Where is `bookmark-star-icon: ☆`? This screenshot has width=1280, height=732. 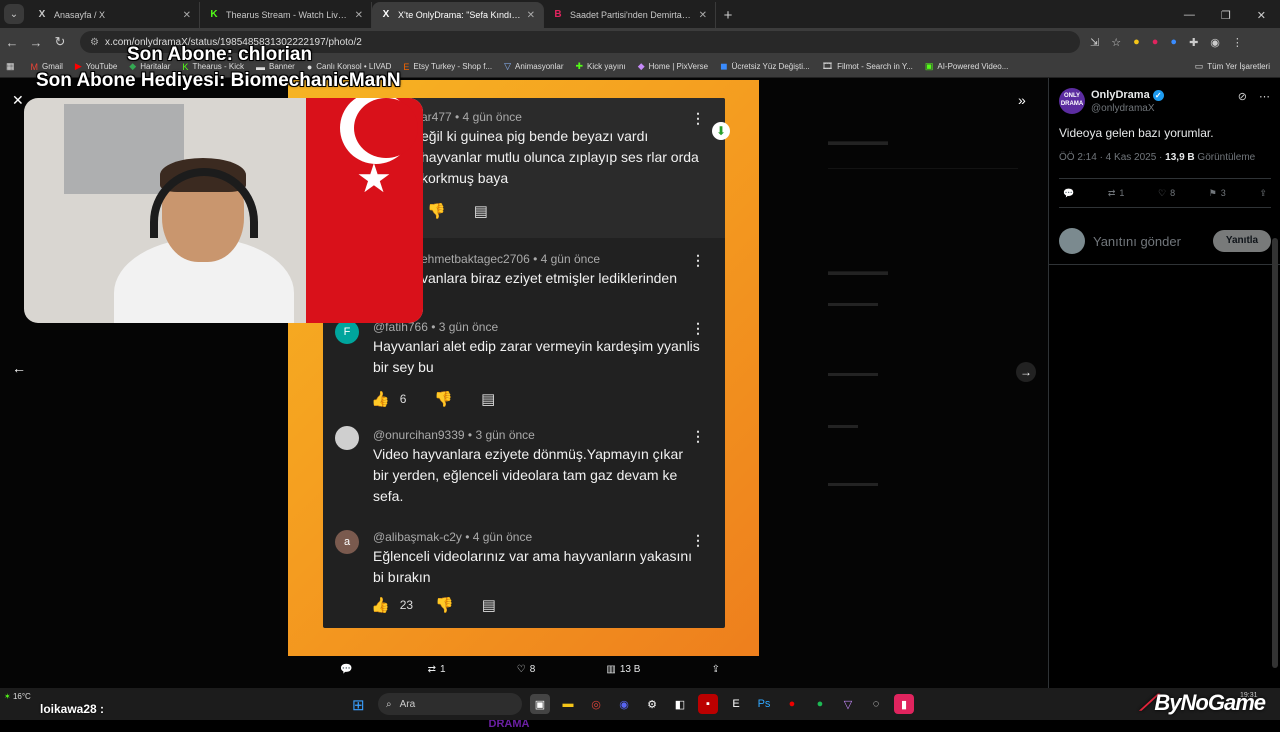
bookmark-star-icon: ☆ is located at coordinates (1116, 42).